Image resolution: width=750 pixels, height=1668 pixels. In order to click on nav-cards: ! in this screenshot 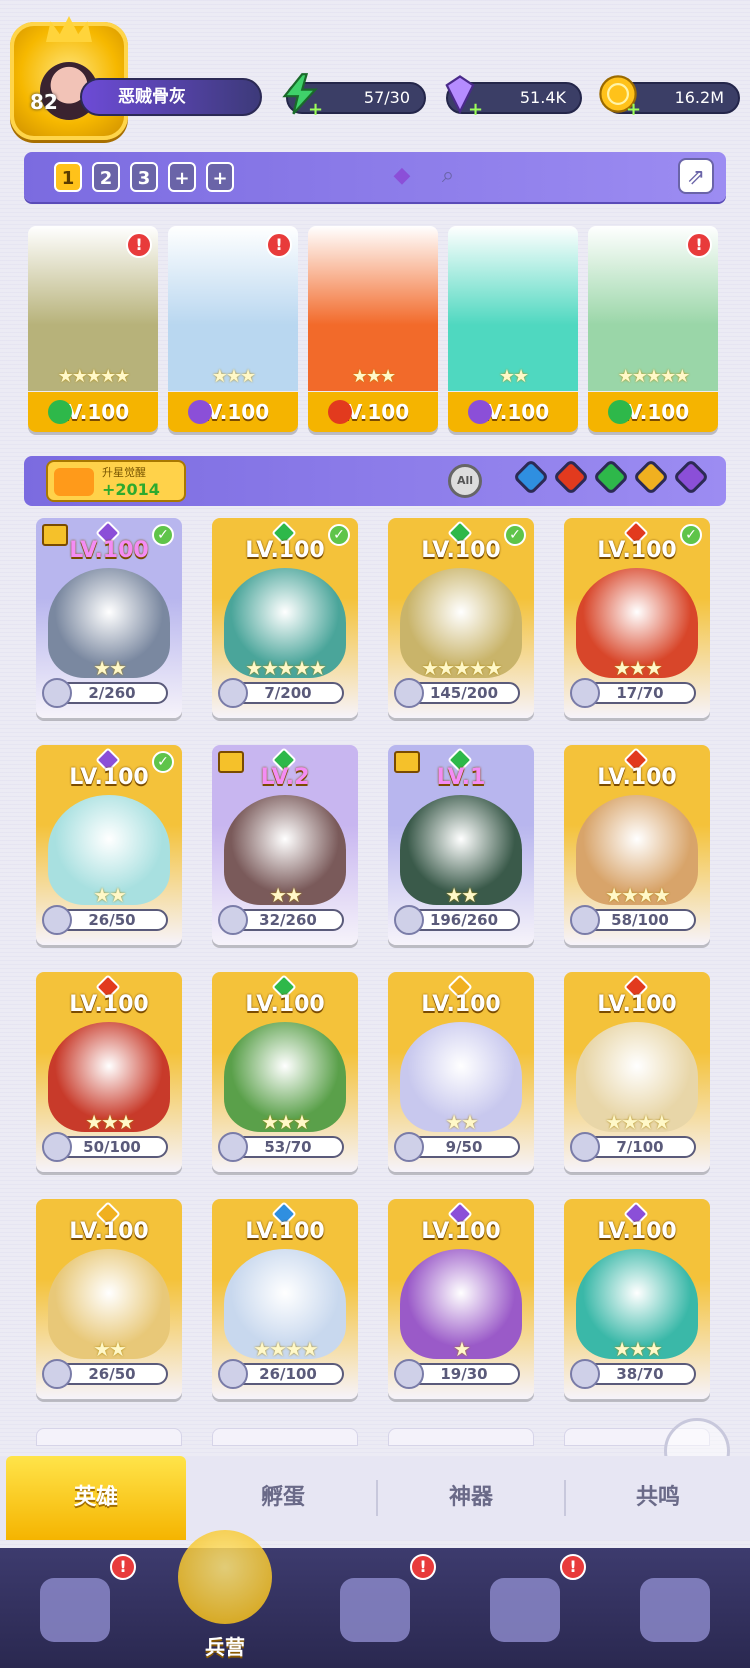, I will do `click(75, 1608)`.